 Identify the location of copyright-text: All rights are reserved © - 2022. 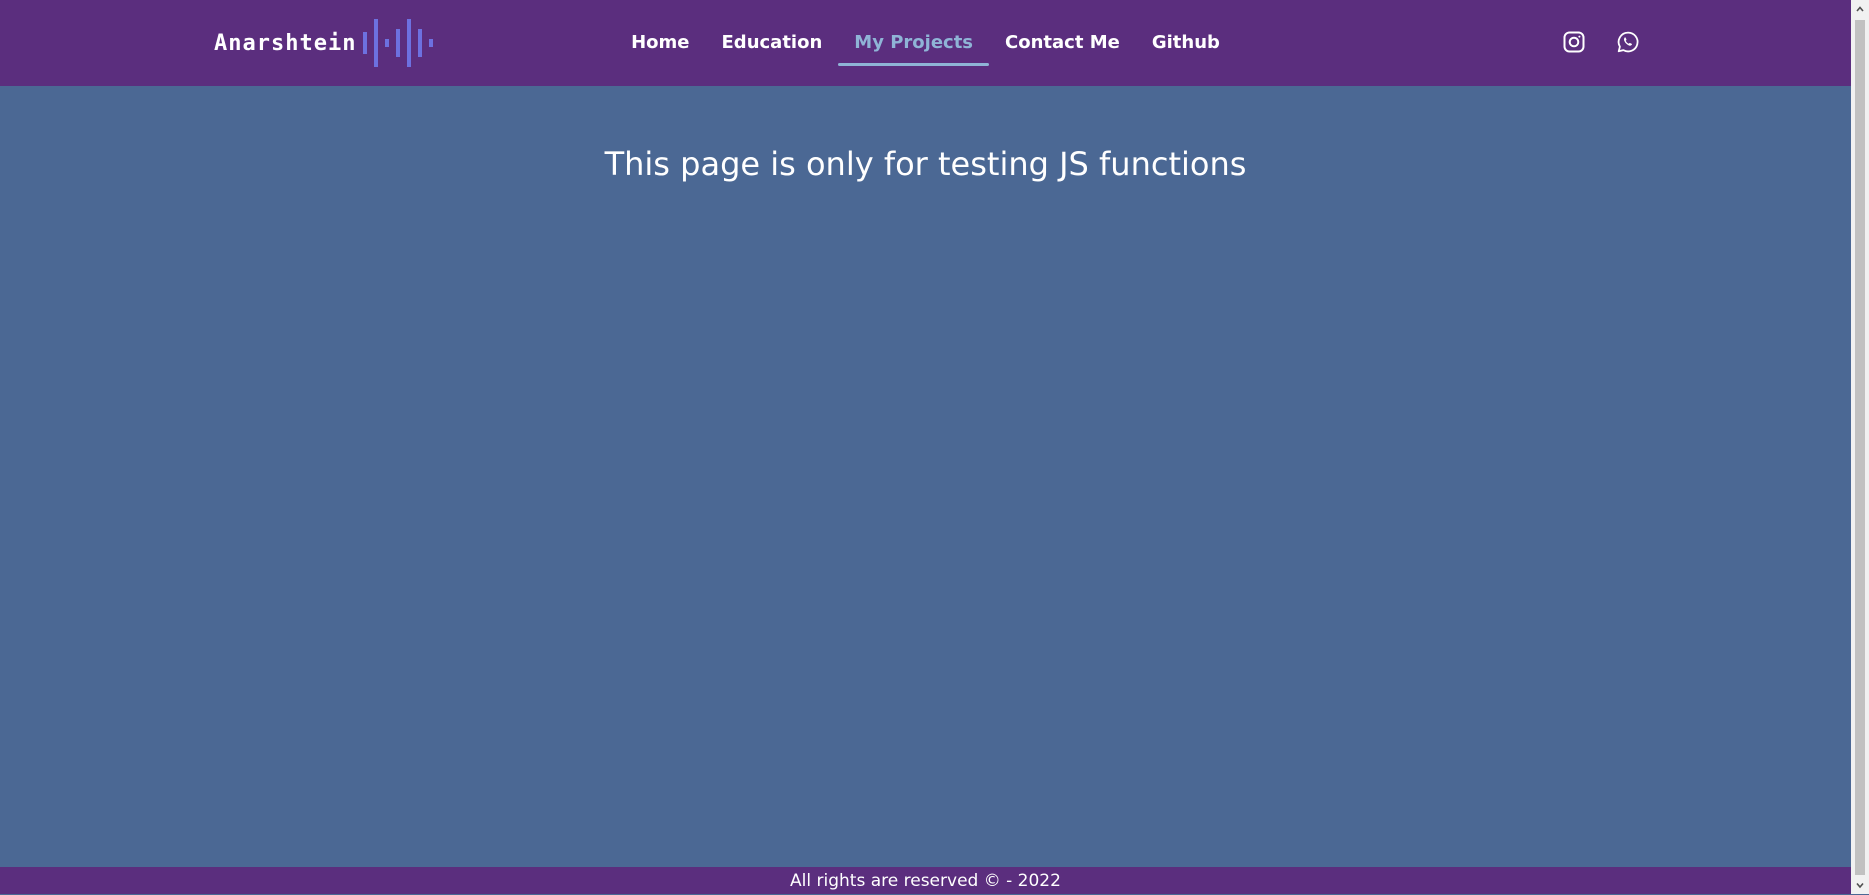
(925, 881).